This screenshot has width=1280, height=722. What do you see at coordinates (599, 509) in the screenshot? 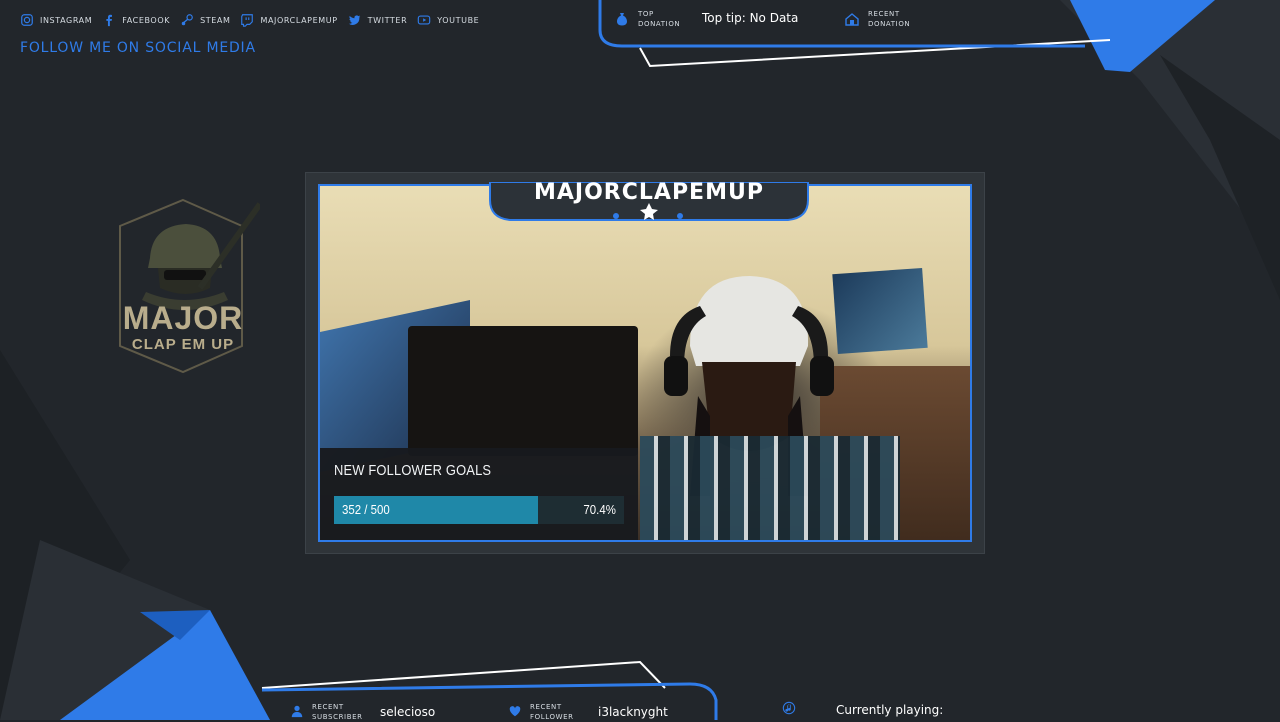
I see `goal-percent: 70.4%` at bounding box center [599, 509].